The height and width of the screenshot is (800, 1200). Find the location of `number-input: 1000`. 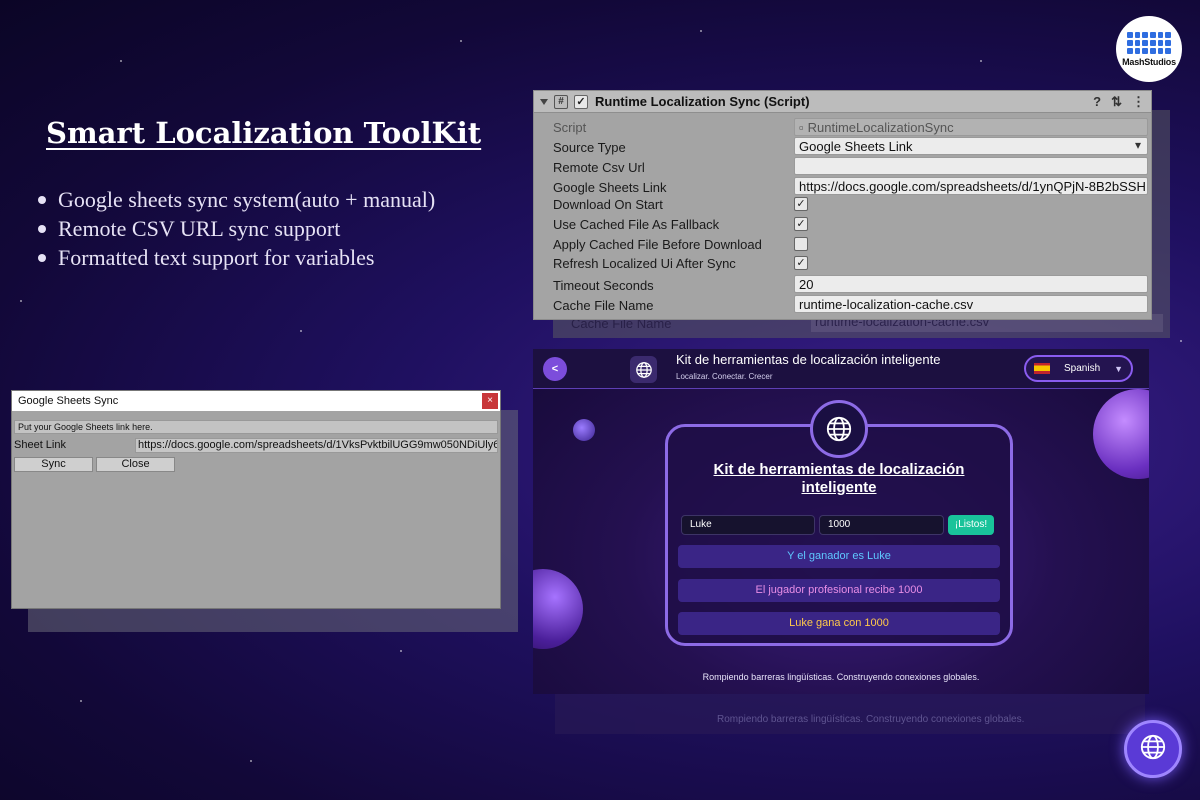

number-input: 1000 is located at coordinates (881, 525).